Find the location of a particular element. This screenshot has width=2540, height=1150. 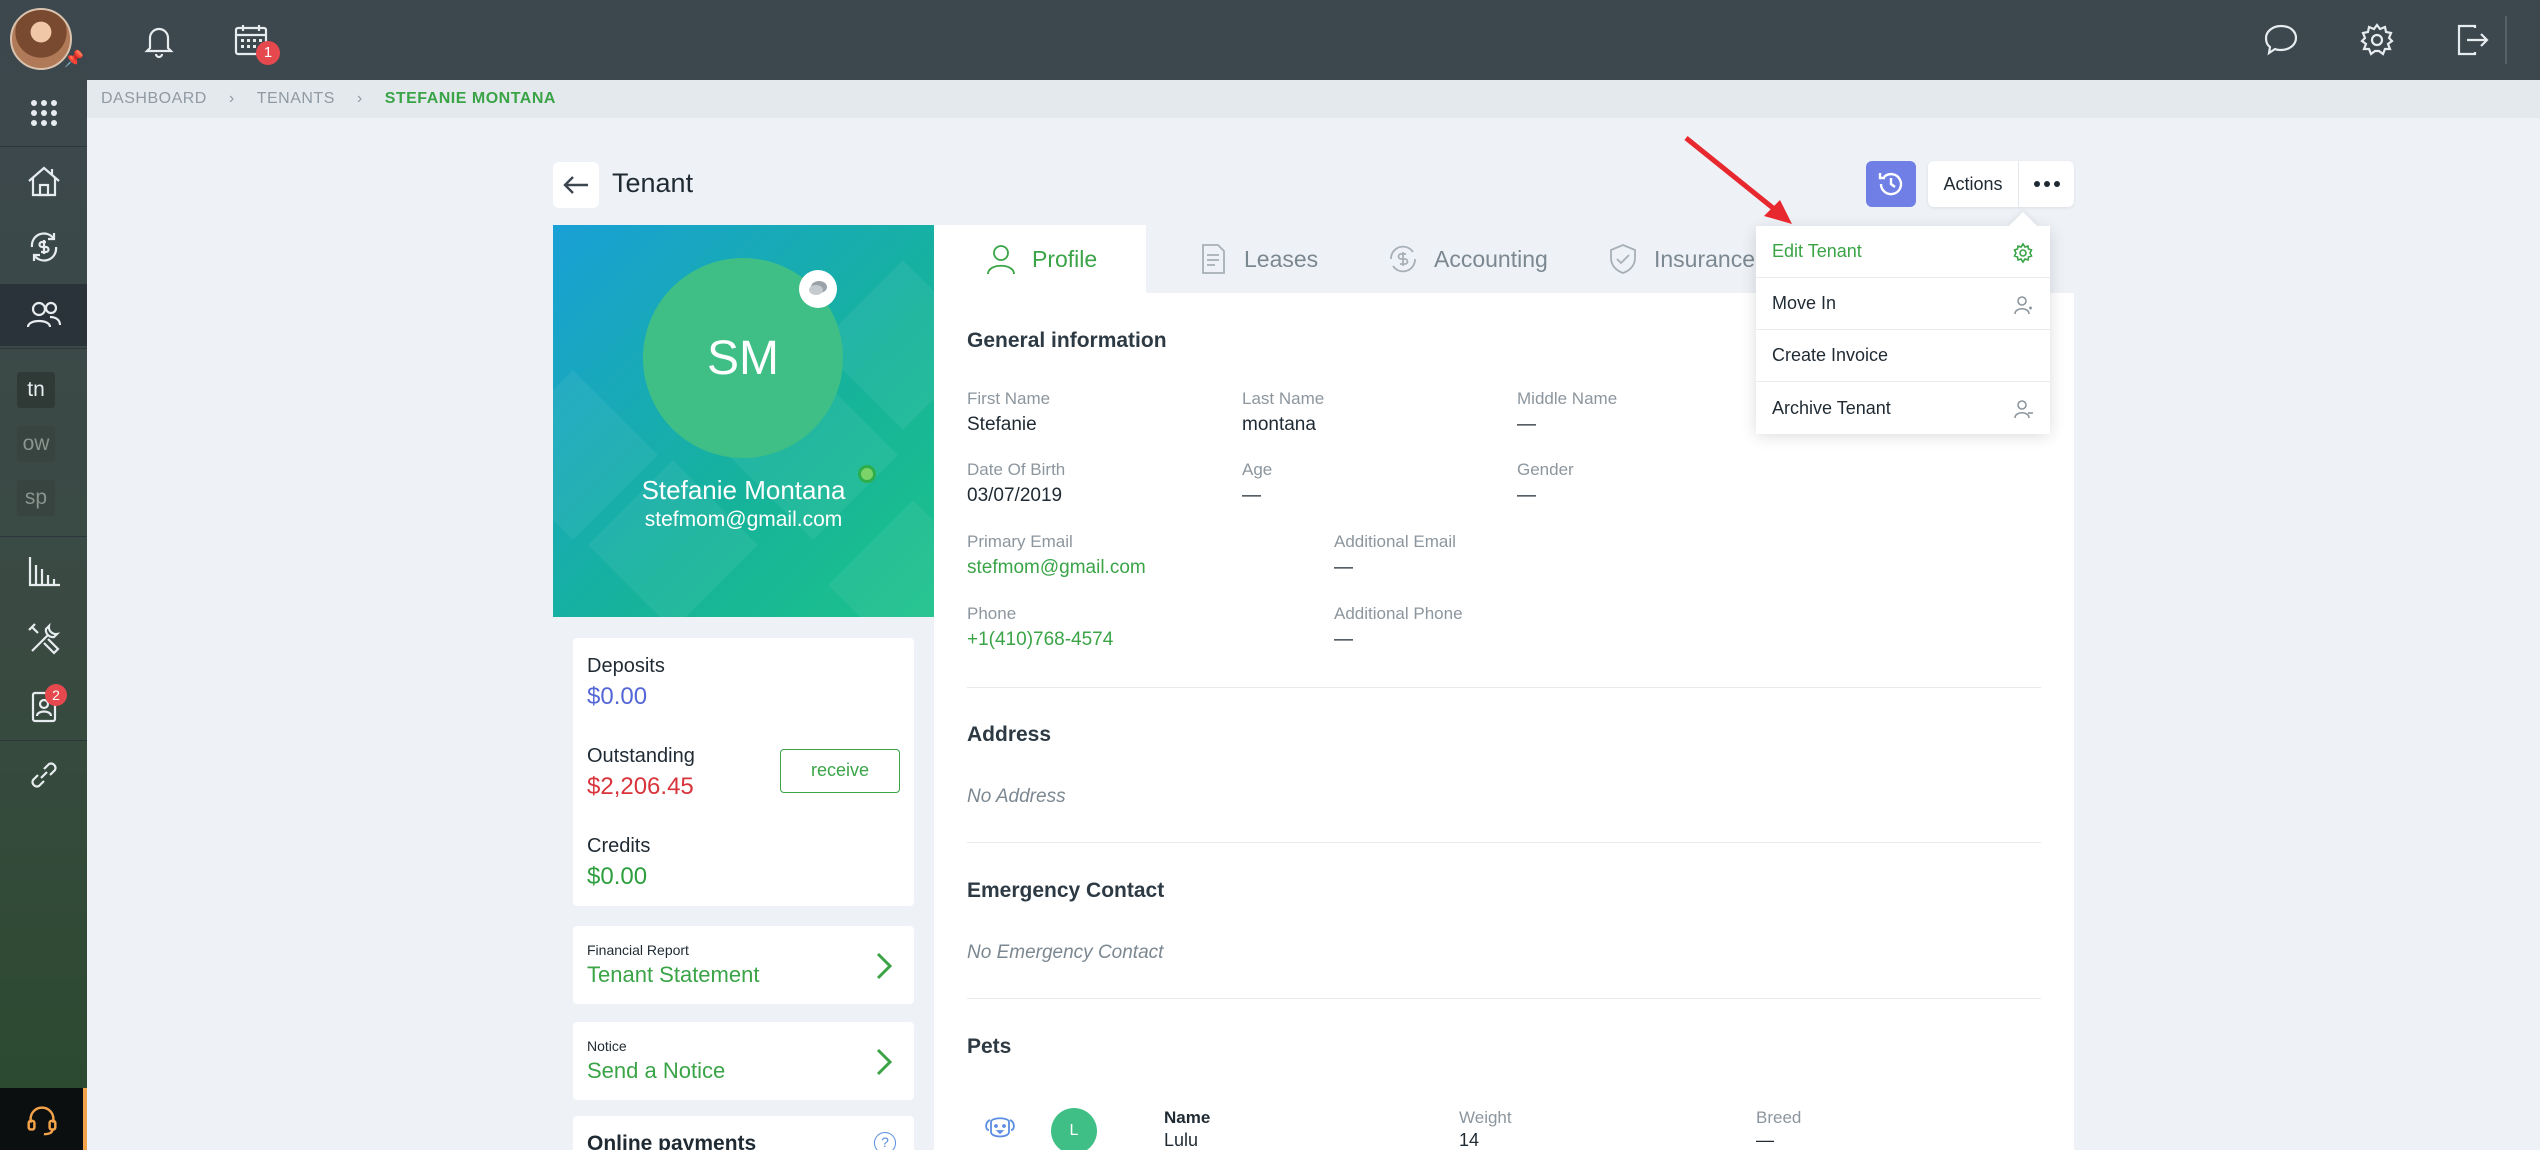

middle-name-value: — is located at coordinates (1526, 424).